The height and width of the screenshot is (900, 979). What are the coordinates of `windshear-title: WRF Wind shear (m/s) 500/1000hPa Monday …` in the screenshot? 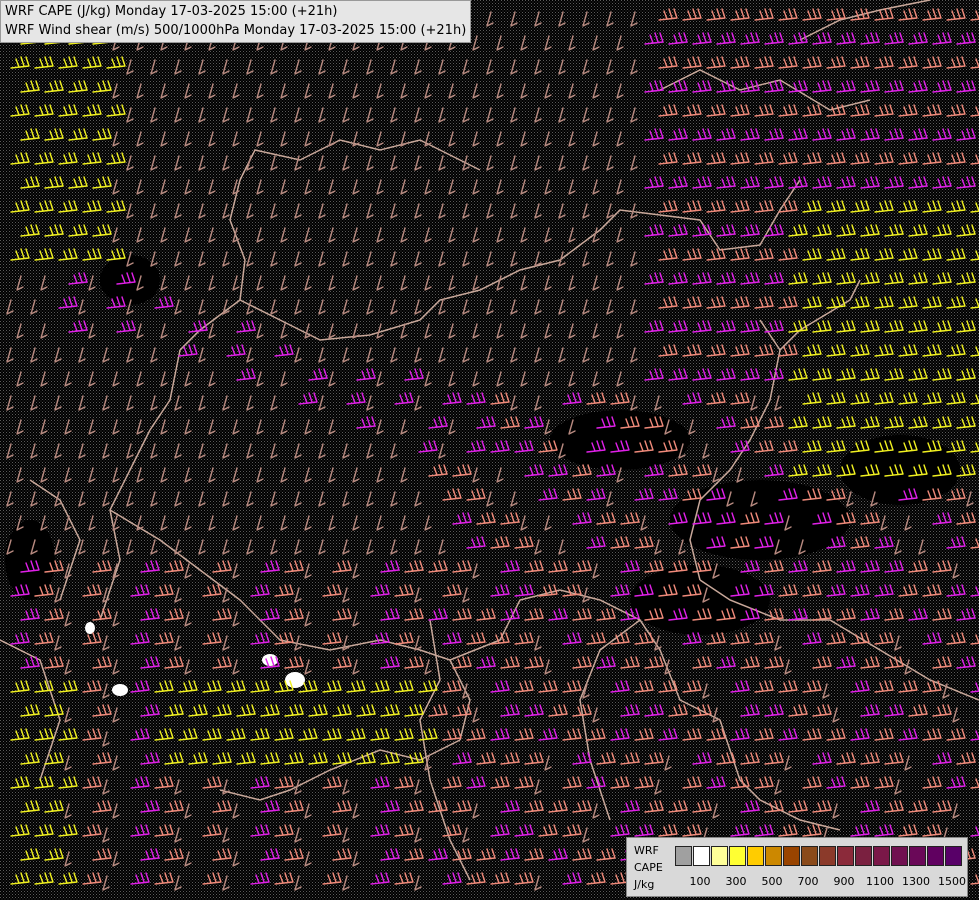 It's located at (236, 30).